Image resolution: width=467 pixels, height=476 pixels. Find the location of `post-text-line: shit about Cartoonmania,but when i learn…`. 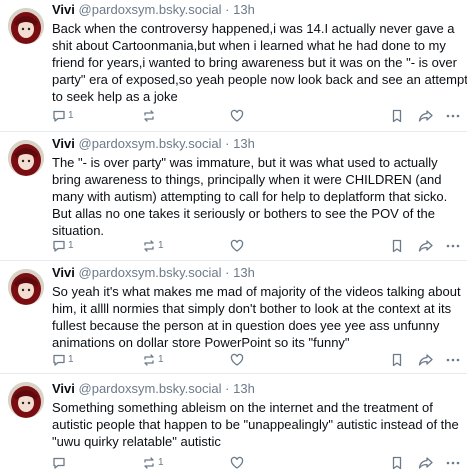

post-text-line: shit about Cartoonmania,but when i learn… is located at coordinates (249, 45).